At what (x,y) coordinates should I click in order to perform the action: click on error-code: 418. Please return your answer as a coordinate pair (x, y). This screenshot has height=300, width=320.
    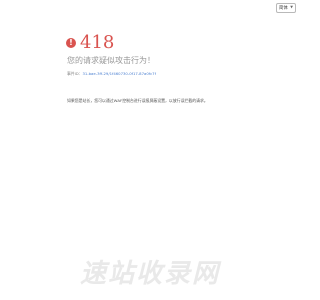
    Looking at the image, I should click on (97, 42).